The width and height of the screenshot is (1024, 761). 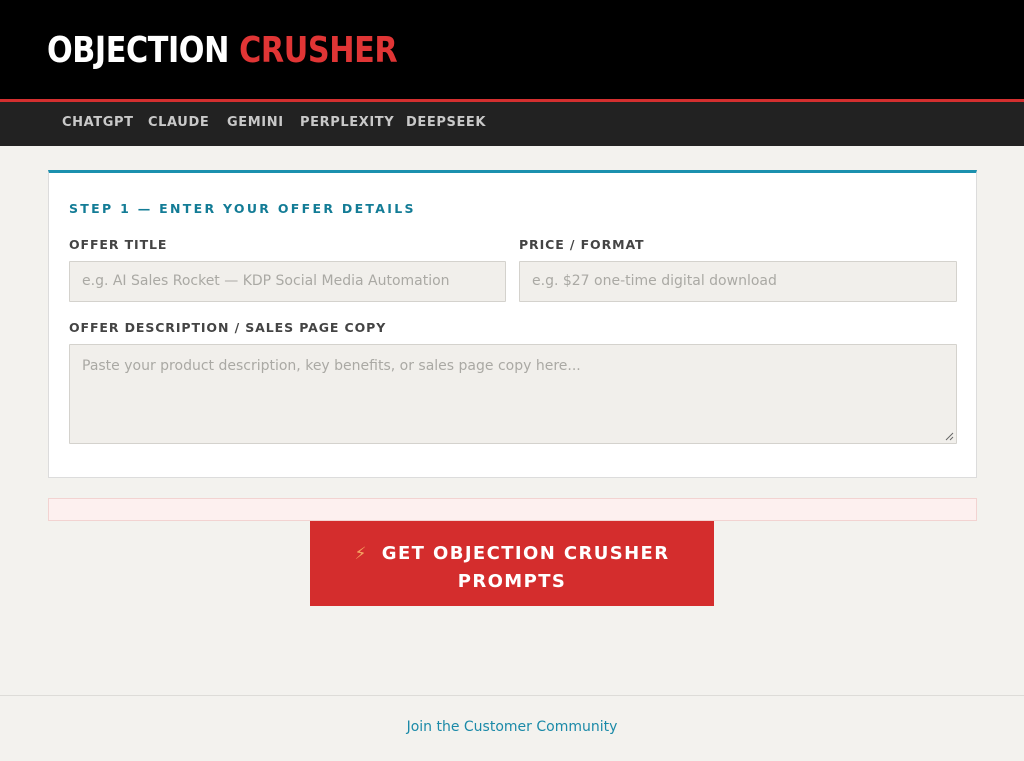 I want to click on lightning-bolt-icon: ⚡, so click(x=361, y=554).